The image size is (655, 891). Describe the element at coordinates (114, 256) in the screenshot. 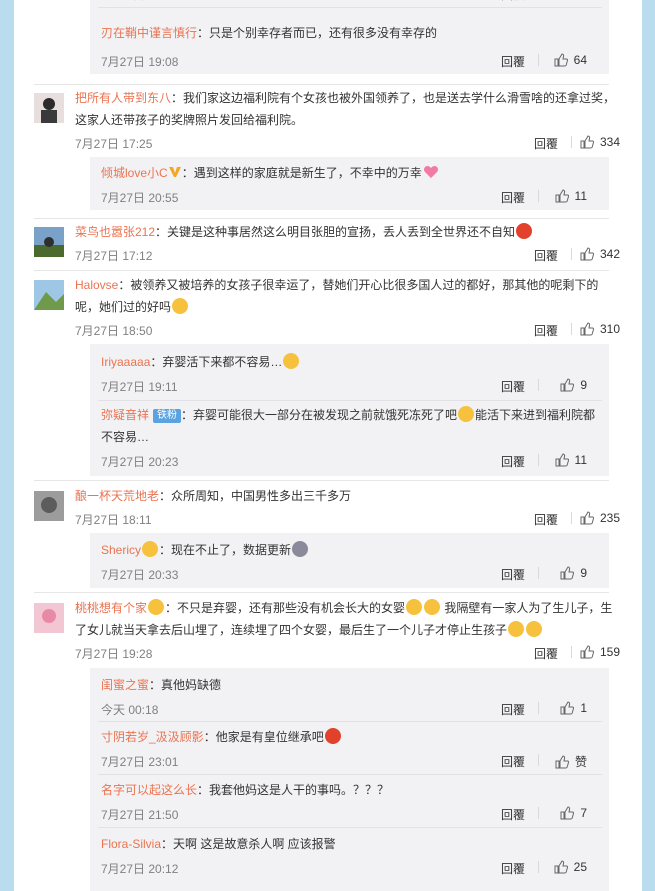

I see `timestamp: 7月27日 17:12` at that location.